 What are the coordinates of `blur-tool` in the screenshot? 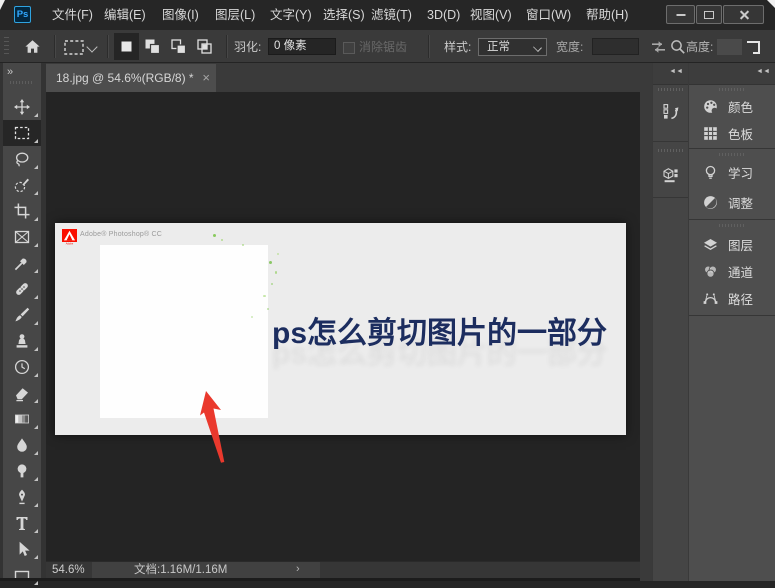 It's located at (22, 445).